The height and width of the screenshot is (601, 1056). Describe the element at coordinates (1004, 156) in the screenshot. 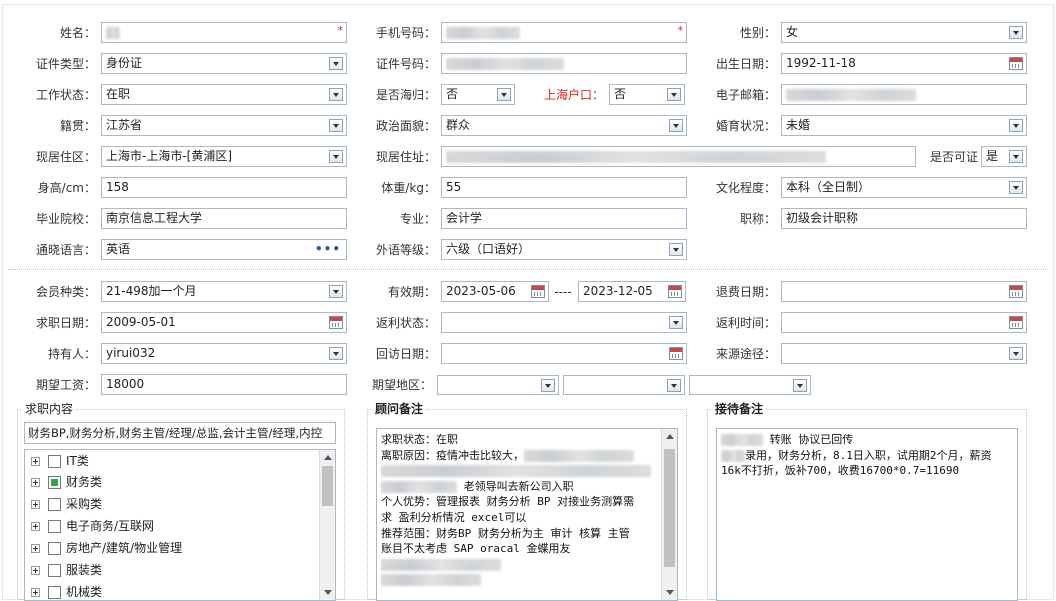

I see `can-verify-select: 是` at that location.